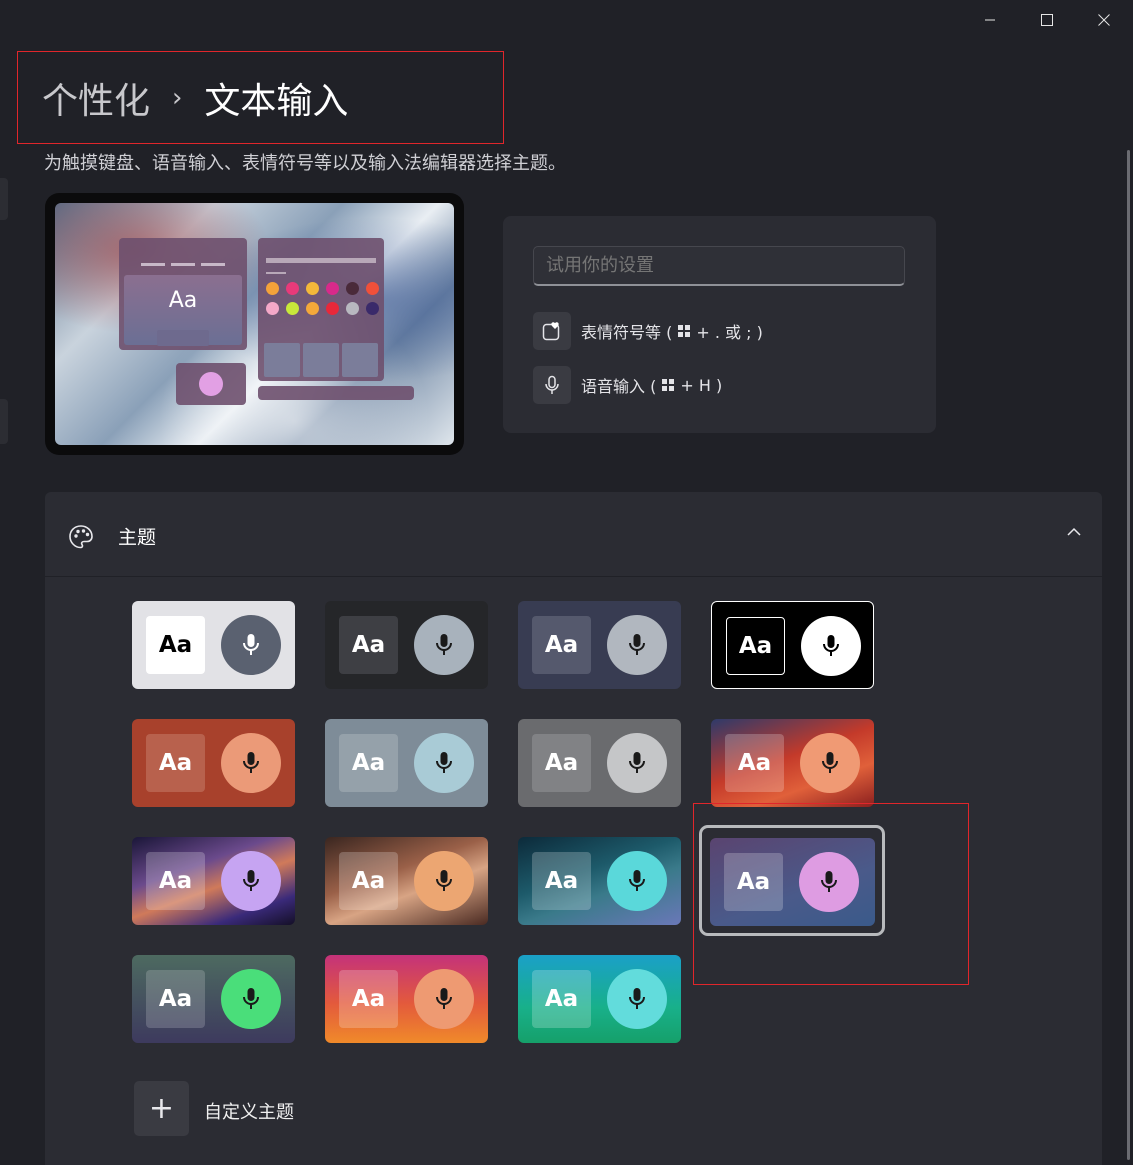 The width and height of the screenshot is (1133, 1165). What do you see at coordinates (1074, 532) in the screenshot?
I see `chevron-up-icon` at bounding box center [1074, 532].